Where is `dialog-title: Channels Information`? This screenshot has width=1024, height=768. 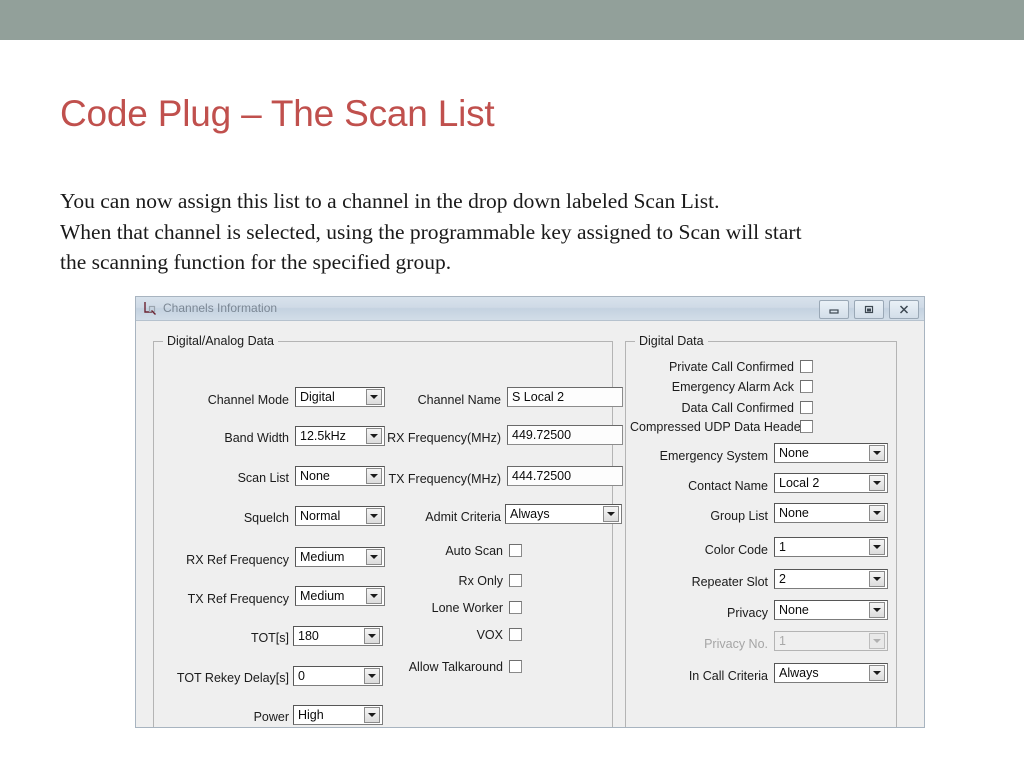 dialog-title: Channels Information is located at coordinates (220, 308).